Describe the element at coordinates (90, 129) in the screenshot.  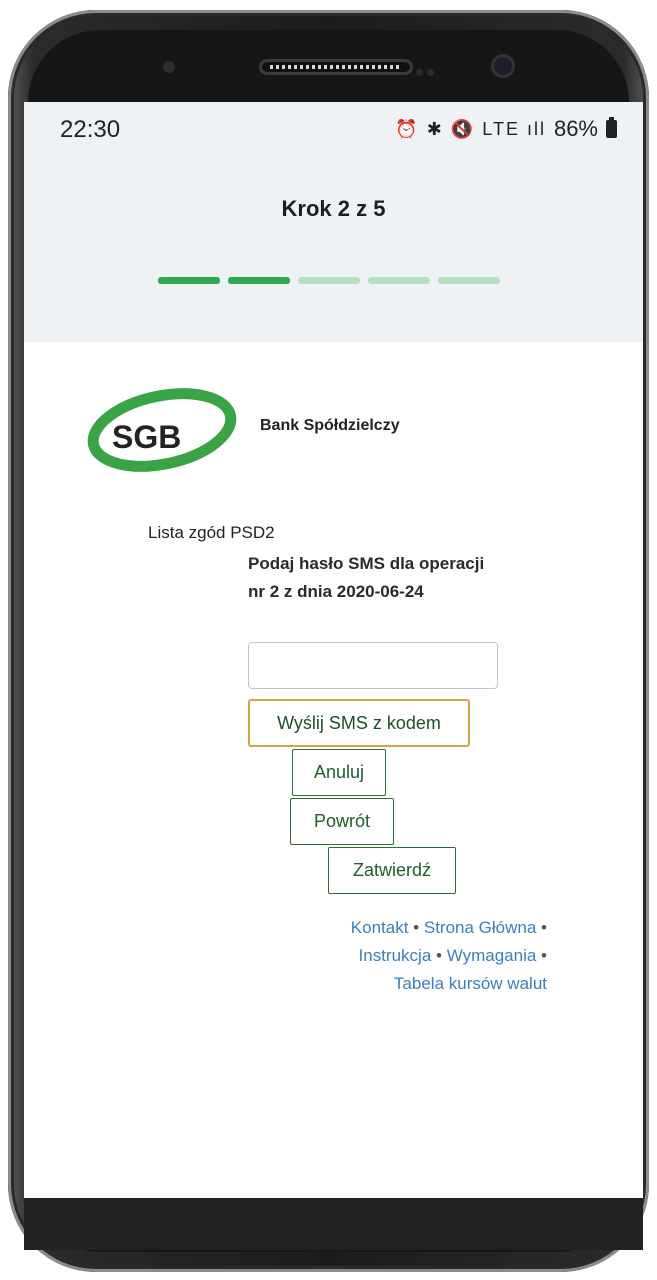
I see `status-time: 22:30` at that location.